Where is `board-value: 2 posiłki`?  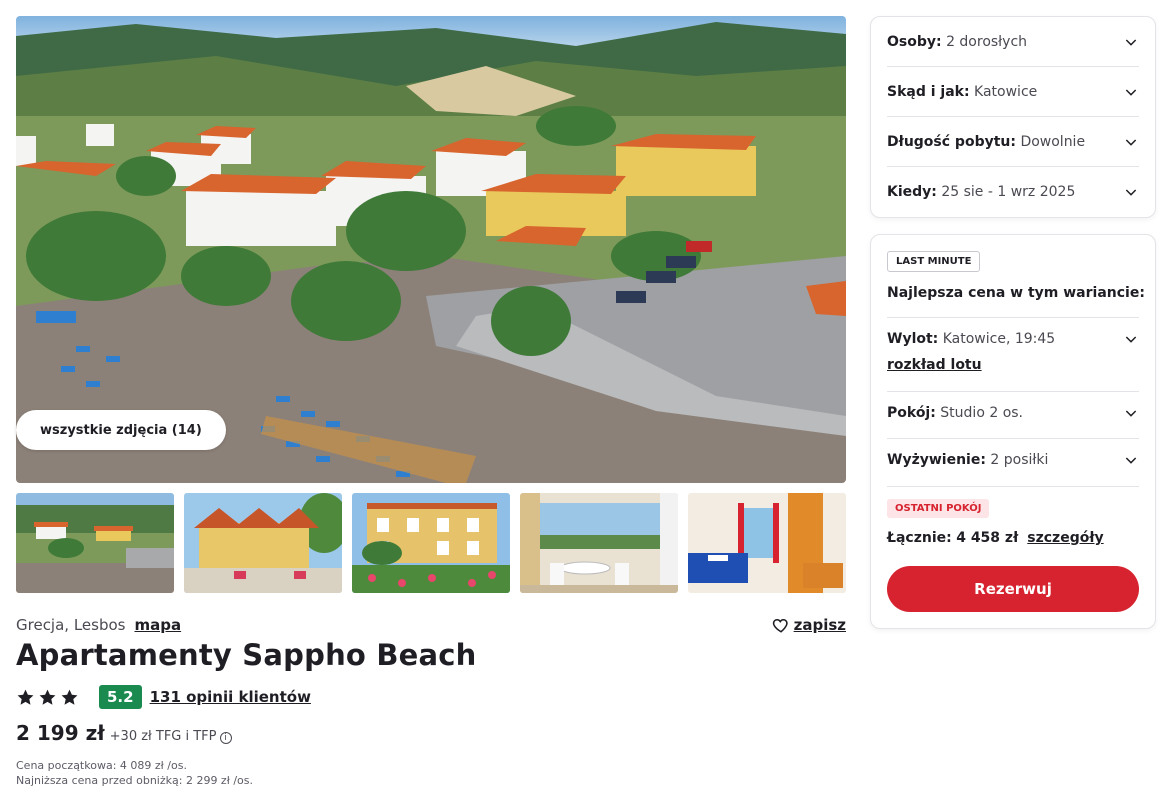
board-value: 2 posiłki is located at coordinates (1019, 460).